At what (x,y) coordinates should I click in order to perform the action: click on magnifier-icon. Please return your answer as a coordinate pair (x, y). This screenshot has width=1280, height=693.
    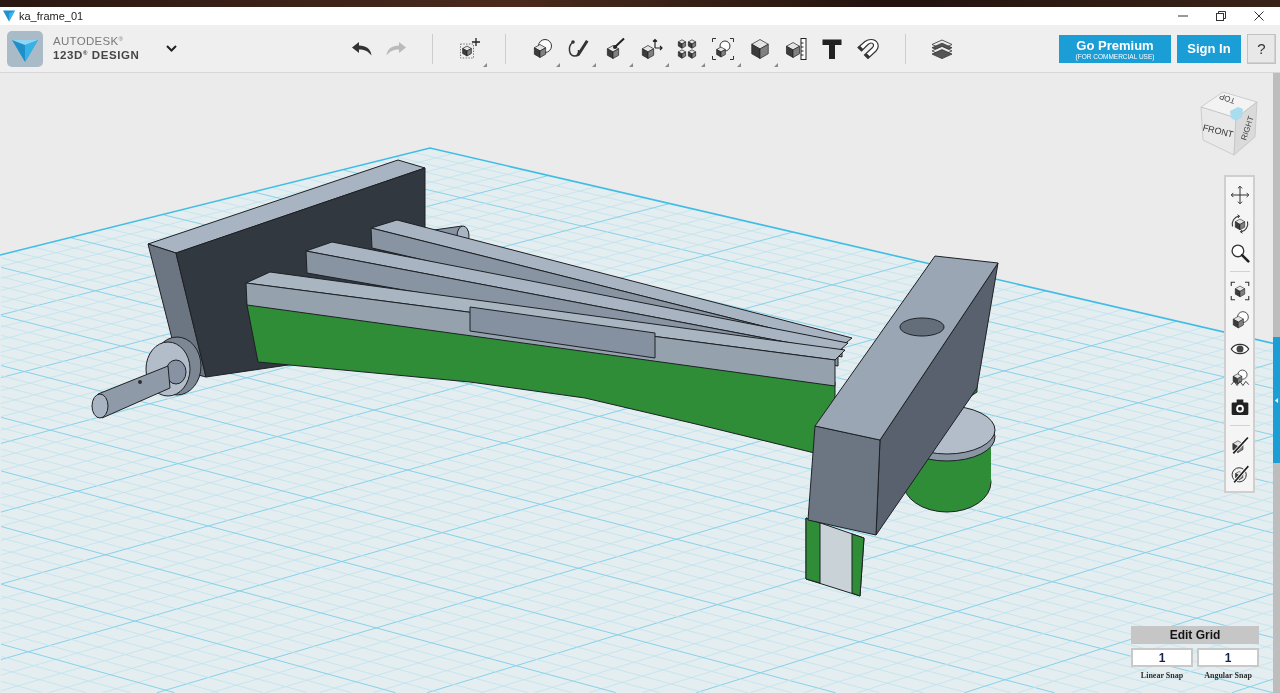
    Looking at the image, I should click on (1239, 252).